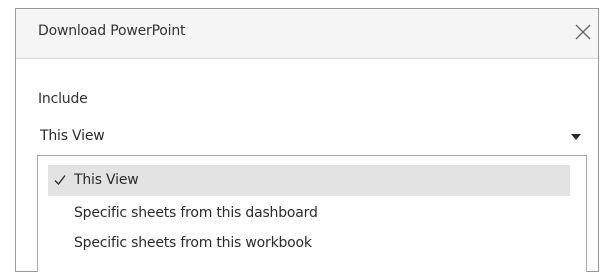  I want to click on option-label: Specific sheets from this dashboard, so click(196, 213).